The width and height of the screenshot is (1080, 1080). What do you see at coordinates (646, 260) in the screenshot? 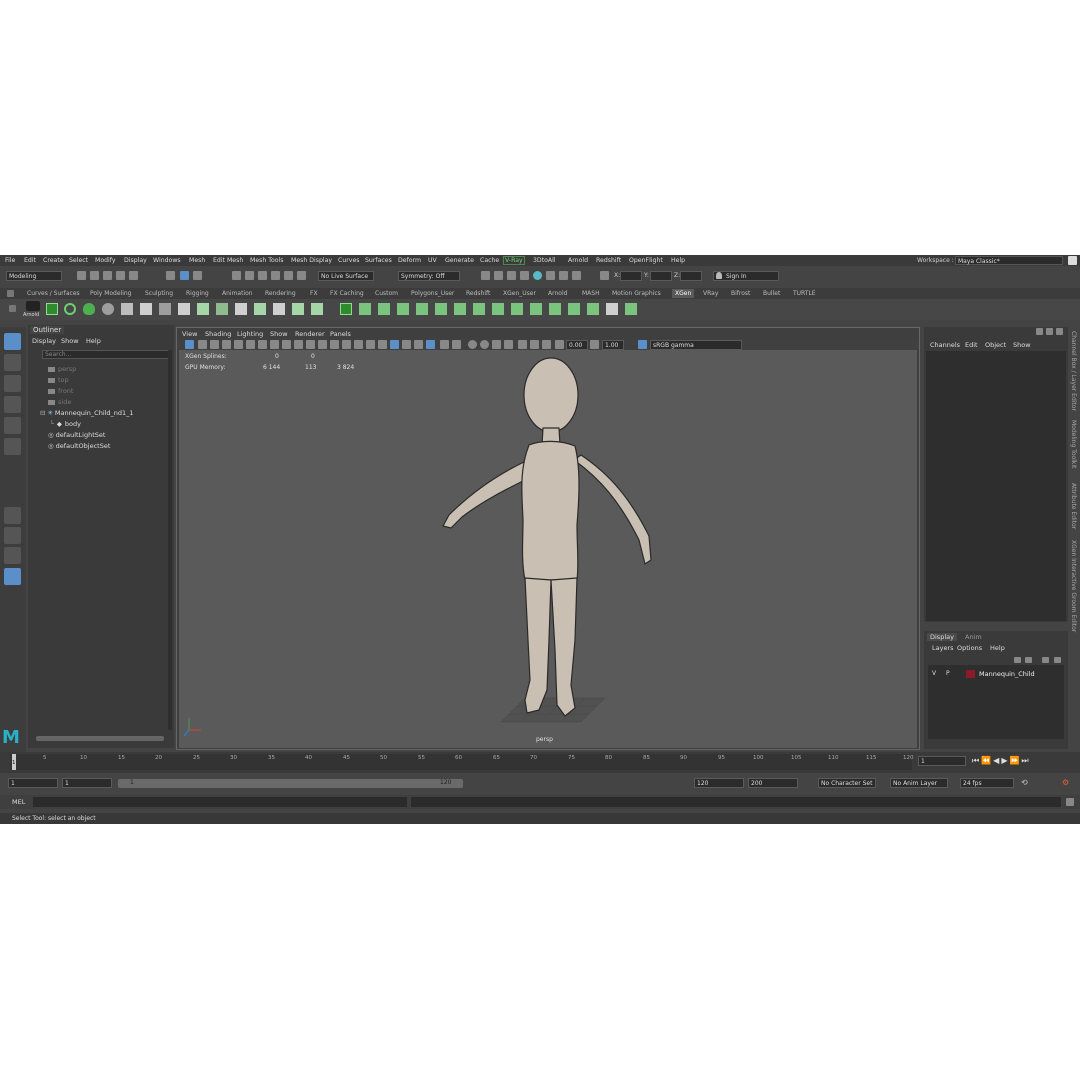
I see `menu-openflight: OpenFlight` at bounding box center [646, 260].